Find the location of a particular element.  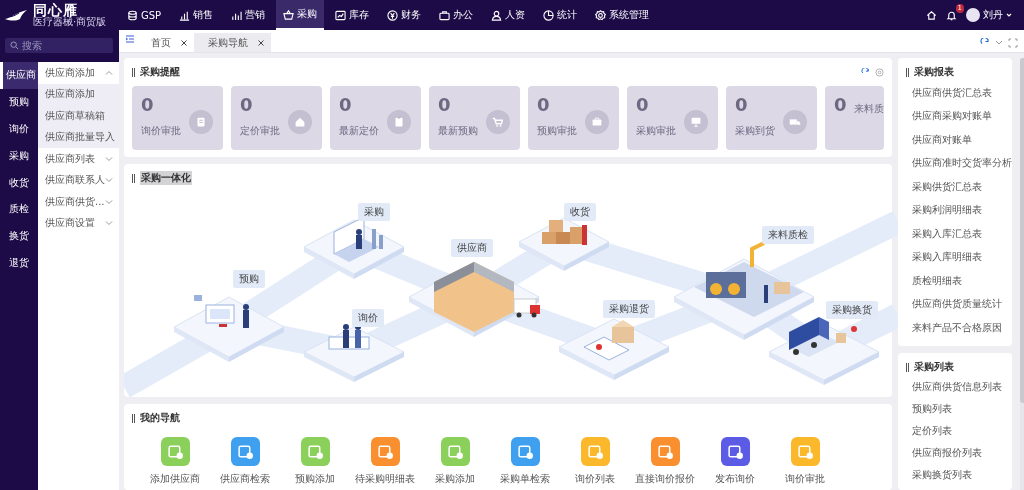

list-link: 定价列表 is located at coordinates (959, 431).